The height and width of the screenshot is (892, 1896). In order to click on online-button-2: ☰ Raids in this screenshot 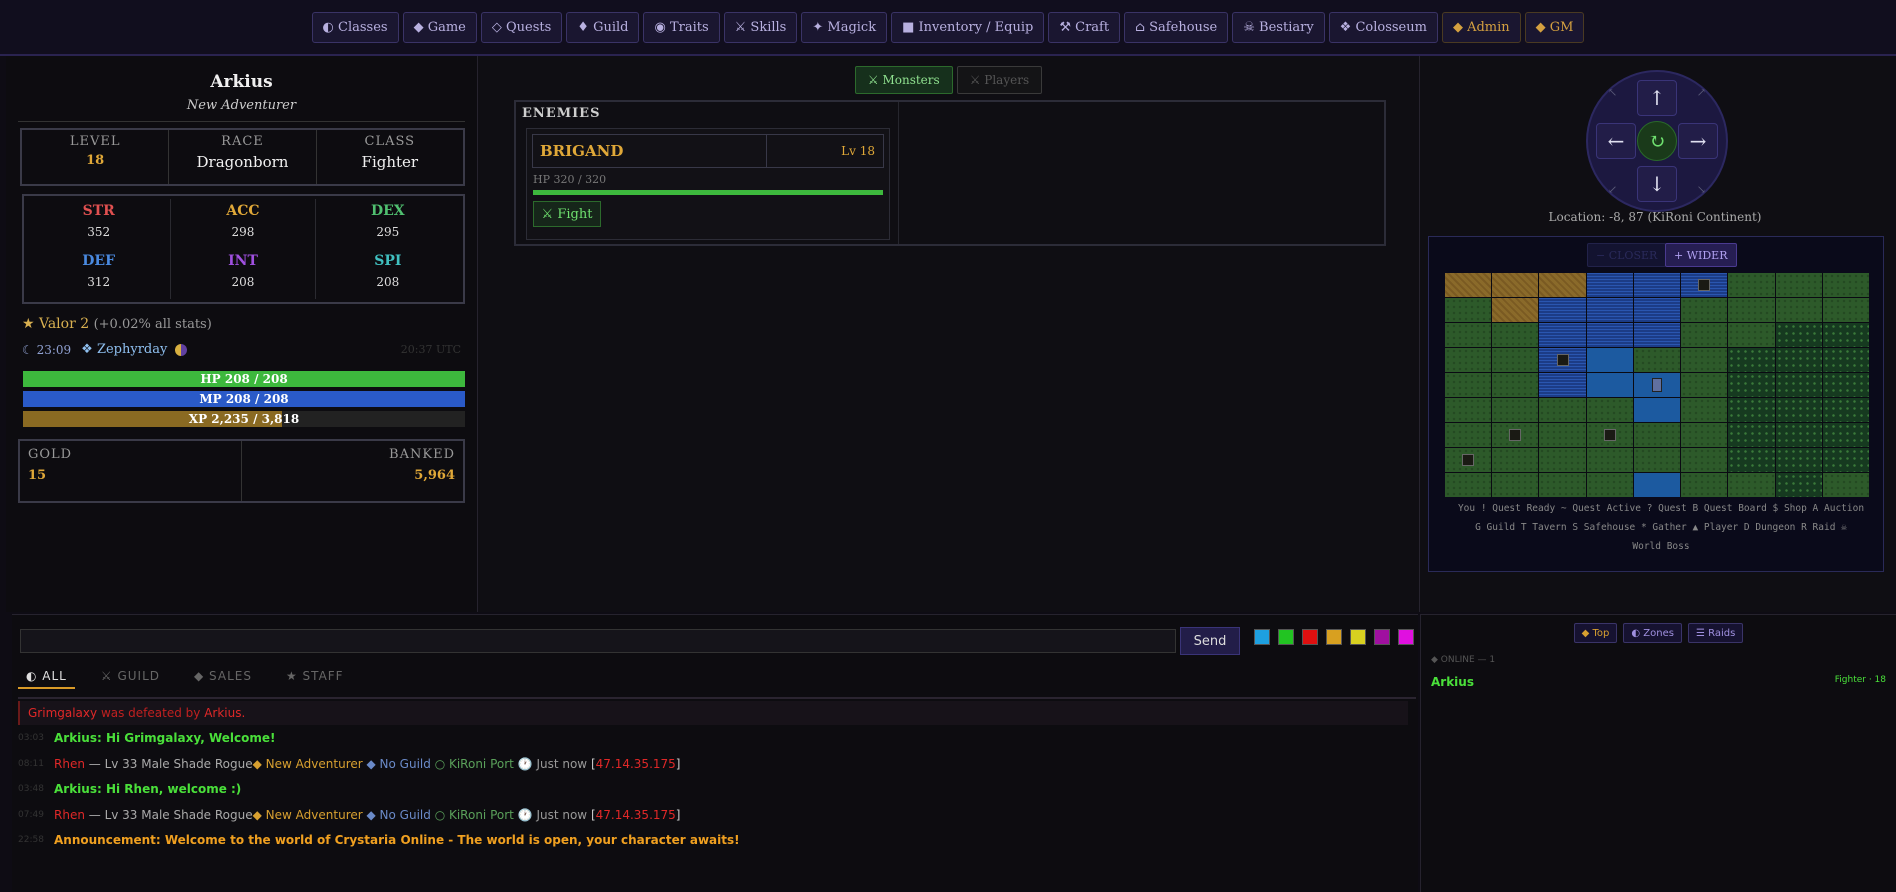, I will do `click(1715, 633)`.